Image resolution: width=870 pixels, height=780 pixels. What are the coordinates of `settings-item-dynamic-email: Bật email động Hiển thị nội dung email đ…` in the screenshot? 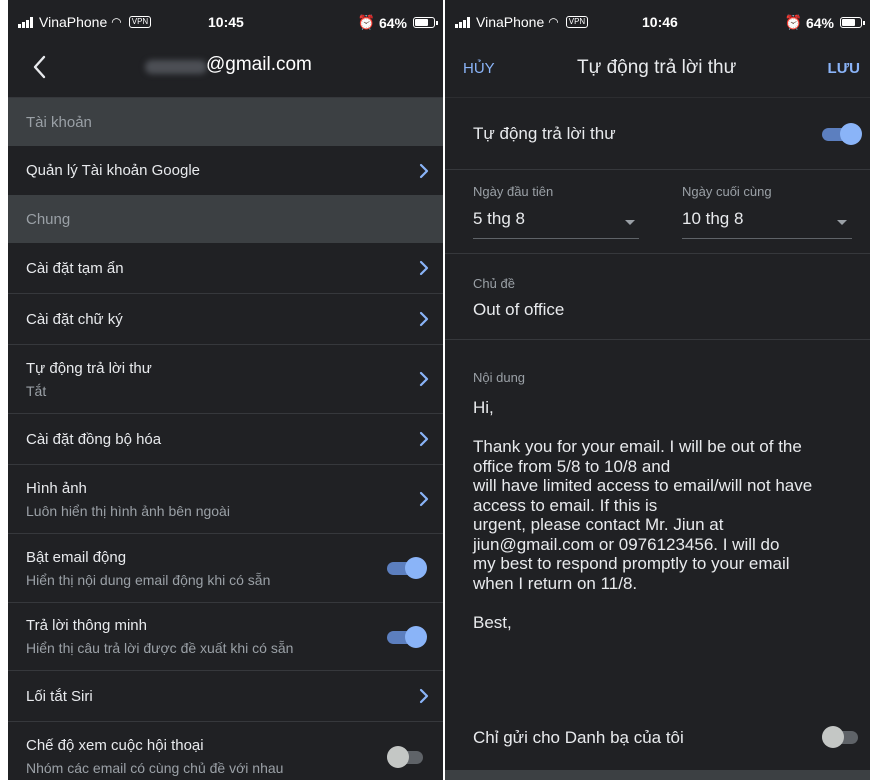 It's located at (225, 567).